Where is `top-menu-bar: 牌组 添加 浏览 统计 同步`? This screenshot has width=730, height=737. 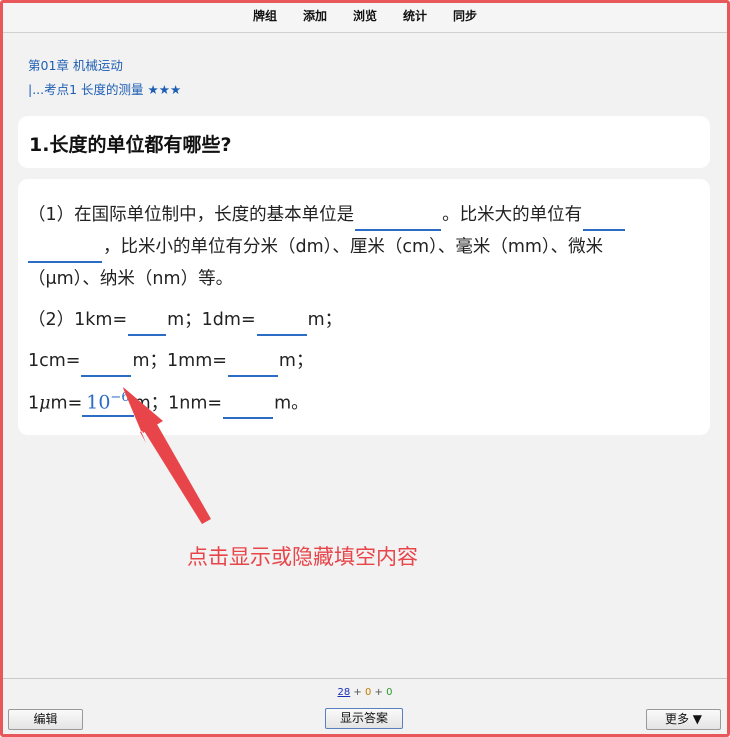 top-menu-bar: 牌组 添加 浏览 统计 同步 is located at coordinates (365, 18).